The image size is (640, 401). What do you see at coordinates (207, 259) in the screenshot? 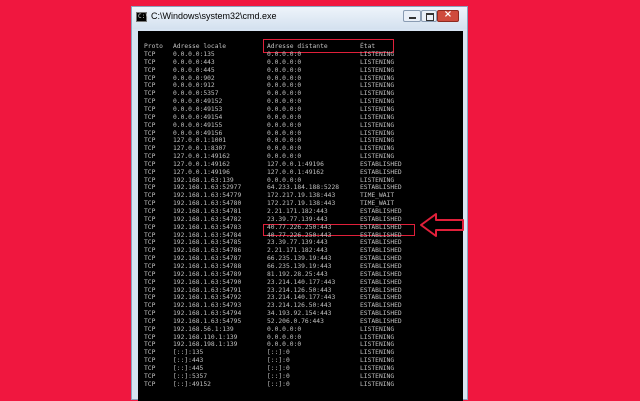
I see `local-address-cell: 192.168.1.63:54787` at bounding box center [207, 259].